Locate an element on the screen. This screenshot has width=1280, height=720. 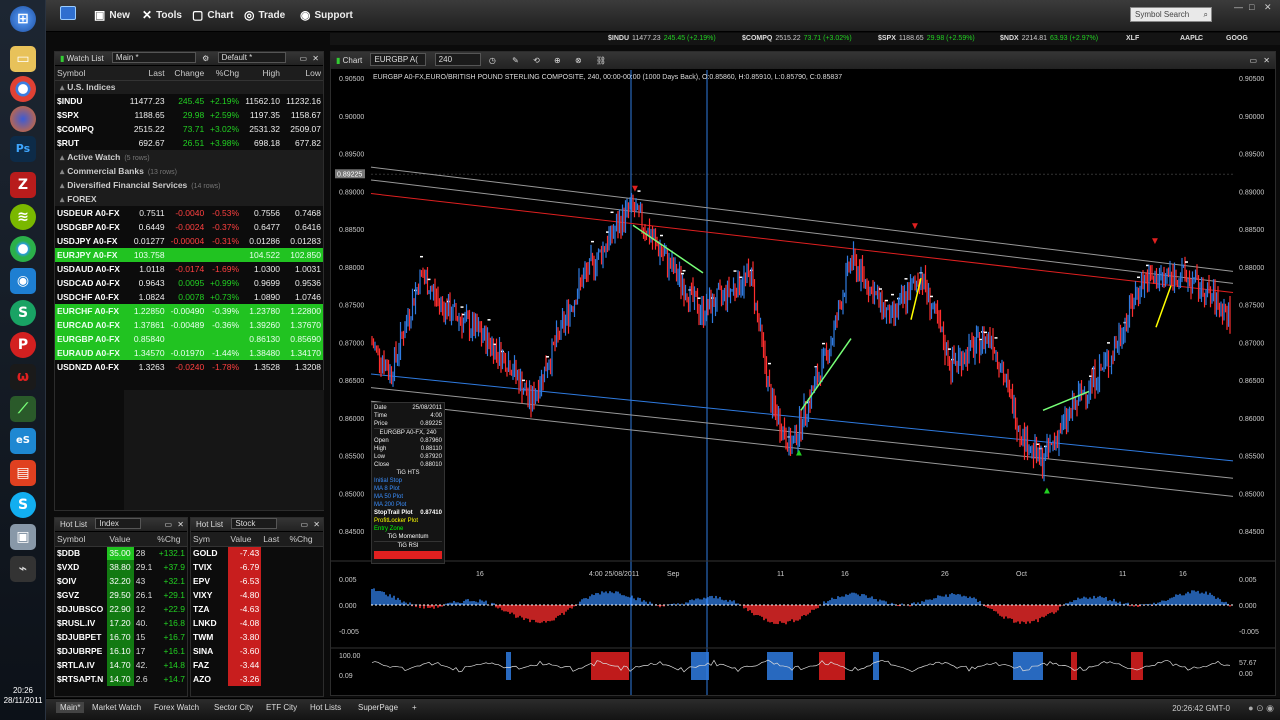
chart-button: ▢ Chart is located at coordinates (212, 15).